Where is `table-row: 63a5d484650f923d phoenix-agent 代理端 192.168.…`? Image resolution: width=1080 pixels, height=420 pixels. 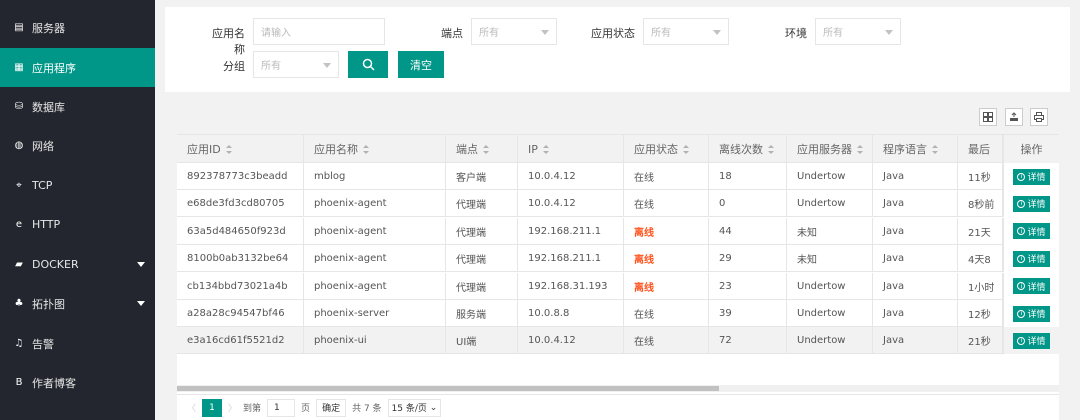
table-row: 63a5d484650f923d phoenix-agent 代理端 192.168.… is located at coordinates (618, 231).